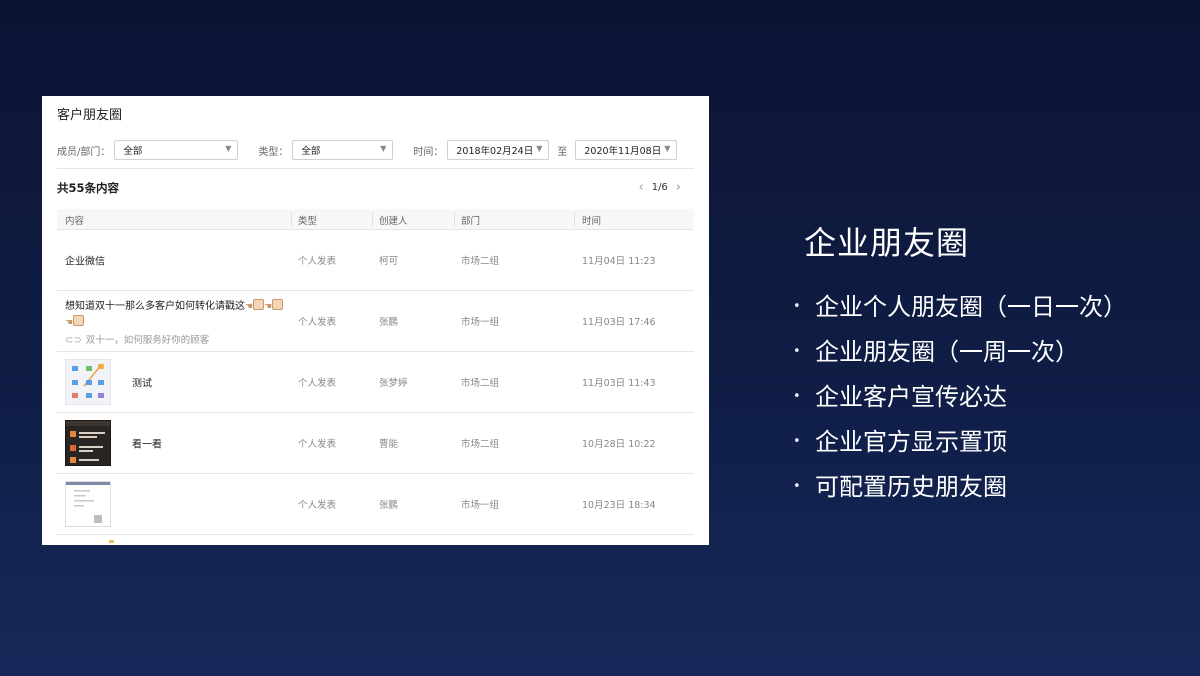 The height and width of the screenshot is (676, 1200). I want to click on feature-text: 企业官方显示置顶, so click(911, 441).